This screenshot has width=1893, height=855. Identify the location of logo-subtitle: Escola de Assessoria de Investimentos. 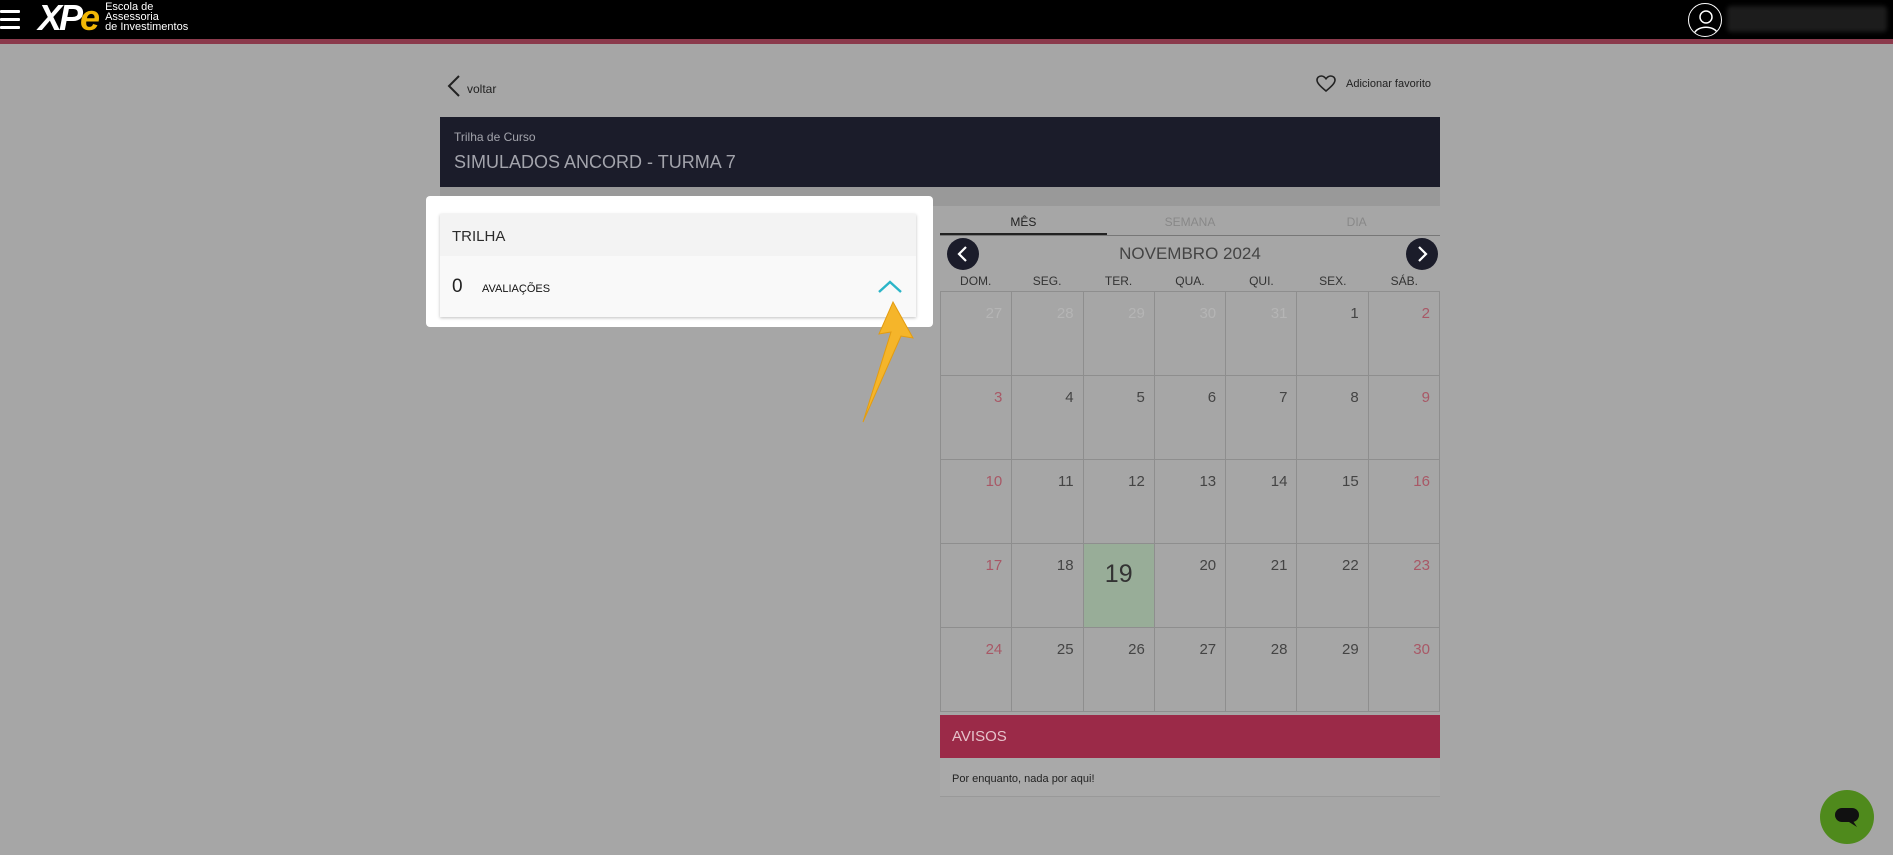
(147, 17).